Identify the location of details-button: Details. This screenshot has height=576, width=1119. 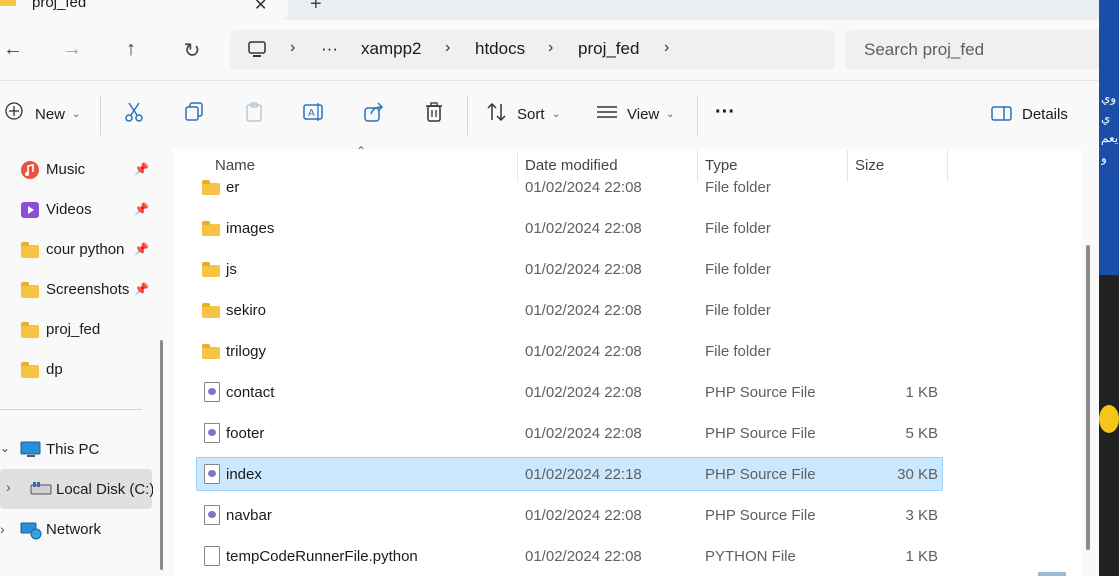
(1045, 114).